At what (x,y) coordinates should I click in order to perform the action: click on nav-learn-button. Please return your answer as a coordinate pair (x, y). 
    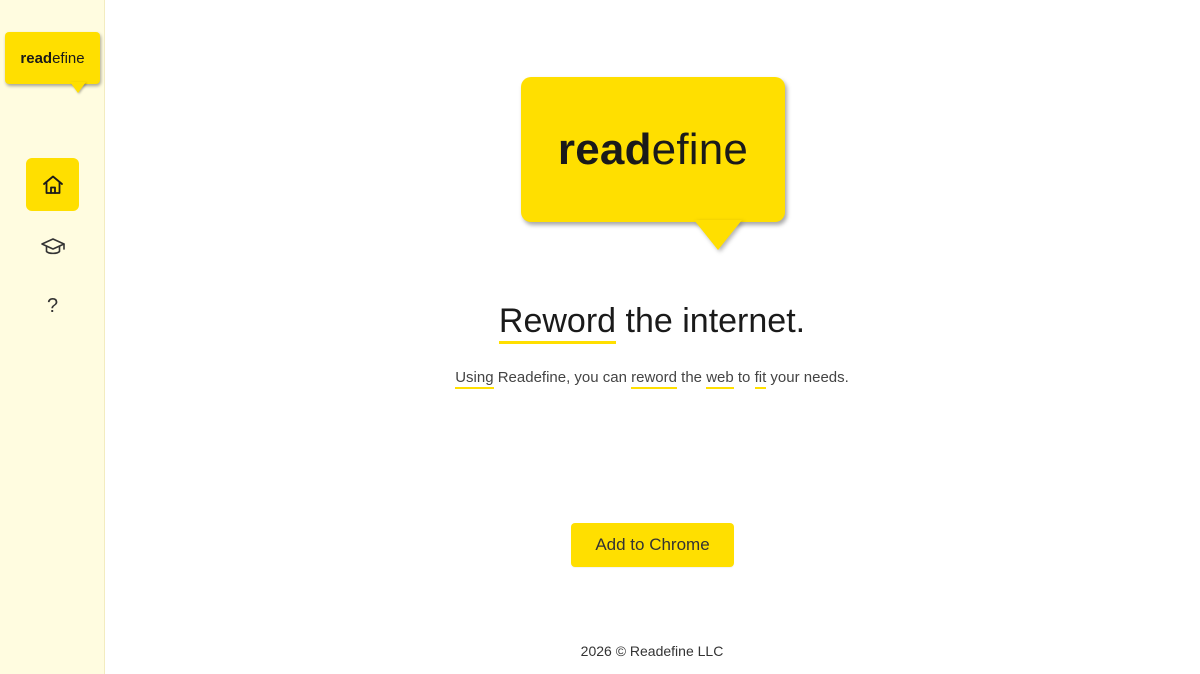
    Looking at the image, I should click on (52, 246).